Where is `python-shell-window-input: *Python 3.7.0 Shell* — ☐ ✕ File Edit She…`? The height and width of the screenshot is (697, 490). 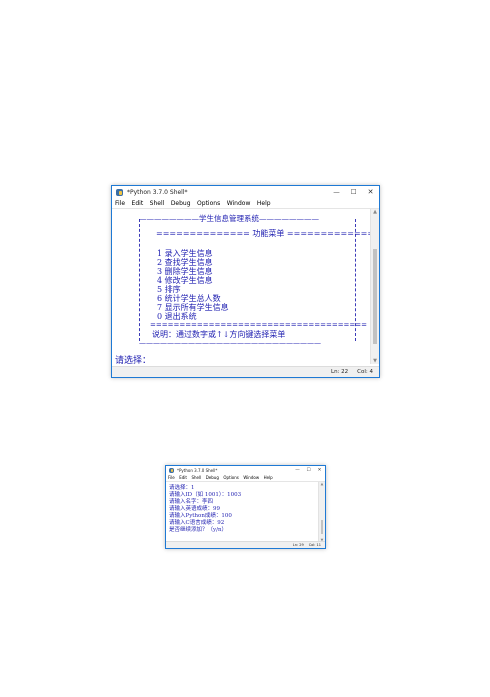 python-shell-window-input: *Python 3.7.0 Shell* — ☐ ✕ File Edit She… is located at coordinates (245, 507).